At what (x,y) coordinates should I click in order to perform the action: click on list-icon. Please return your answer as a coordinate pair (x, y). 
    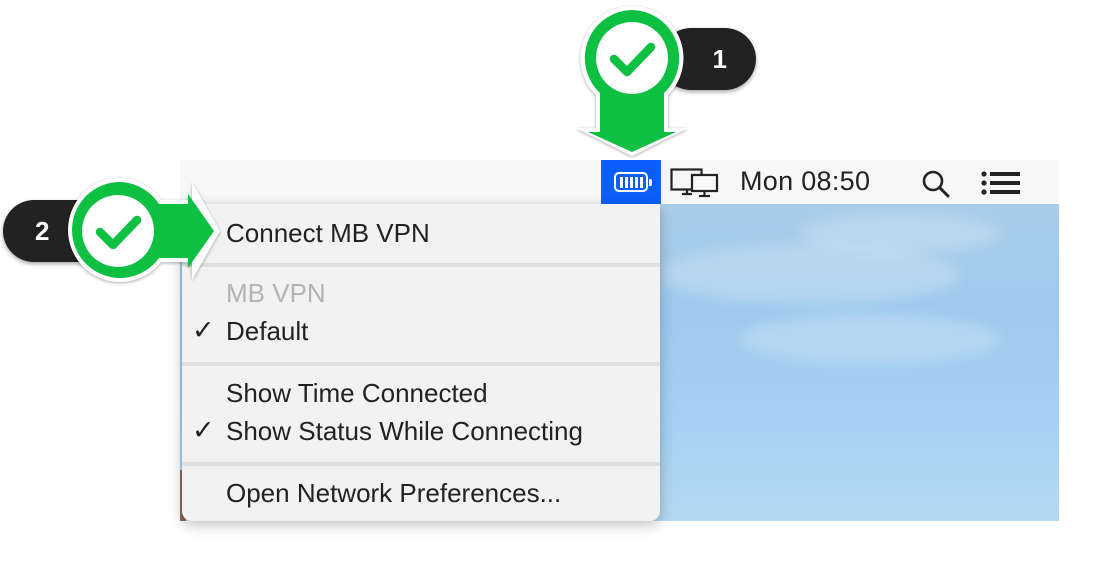
    Looking at the image, I should click on (1001, 183).